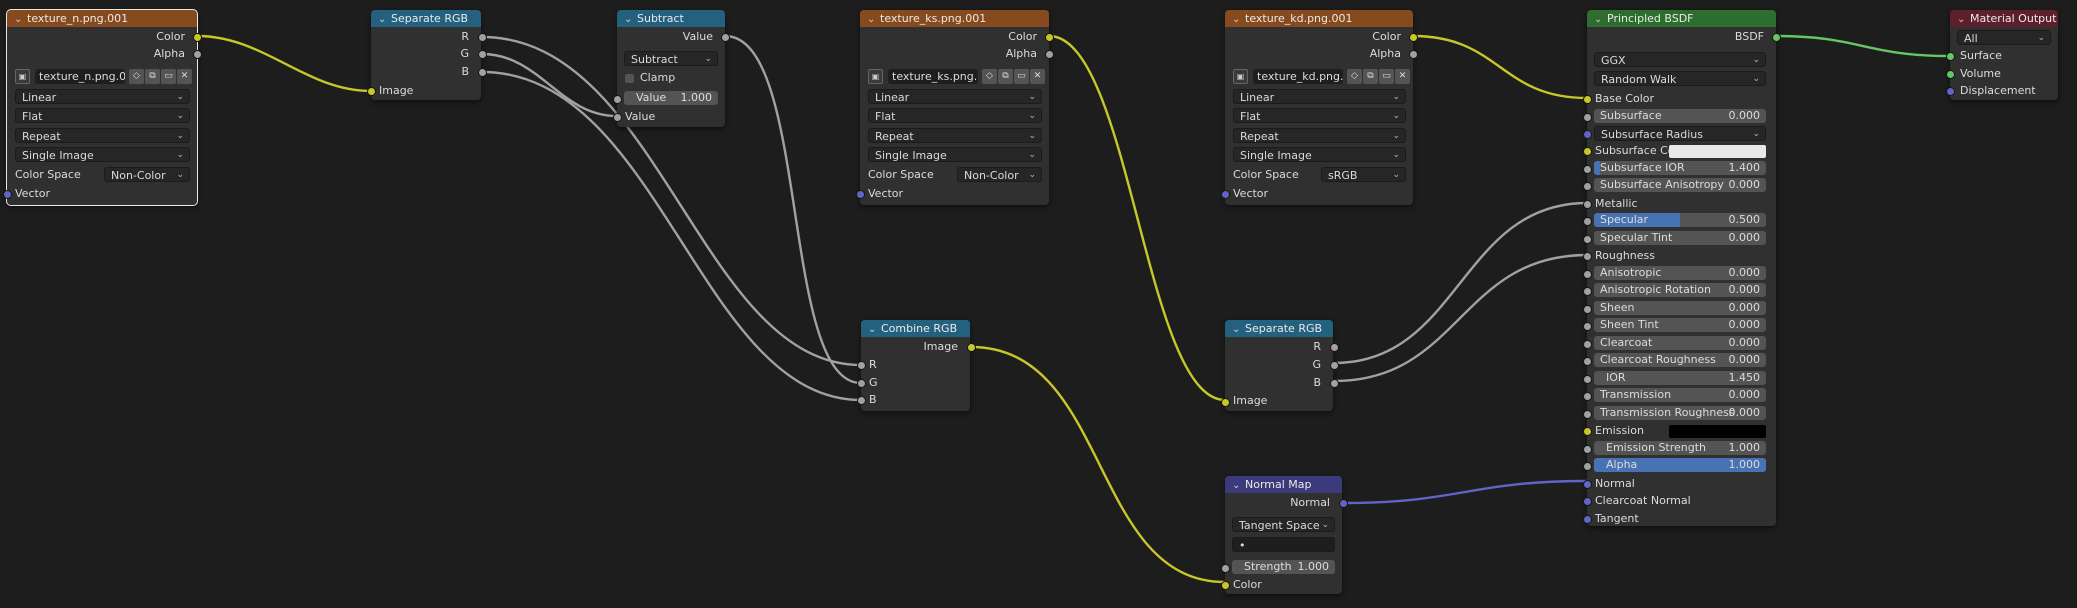 The height and width of the screenshot is (608, 2077). What do you see at coordinates (482, 37) in the screenshot?
I see `output-r-socket` at bounding box center [482, 37].